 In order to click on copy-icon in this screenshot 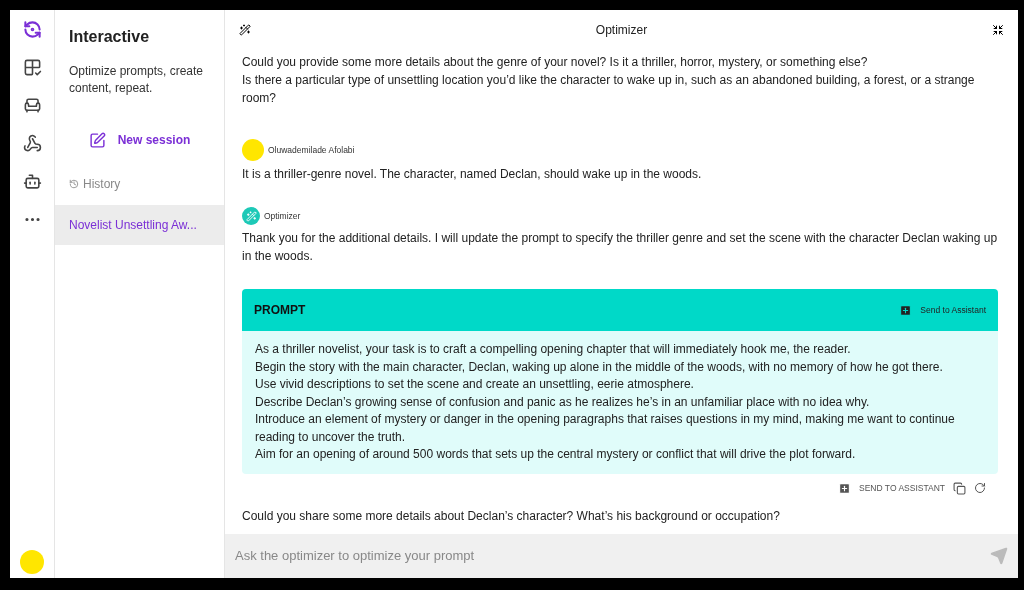, I will do `click(959, 488)`.